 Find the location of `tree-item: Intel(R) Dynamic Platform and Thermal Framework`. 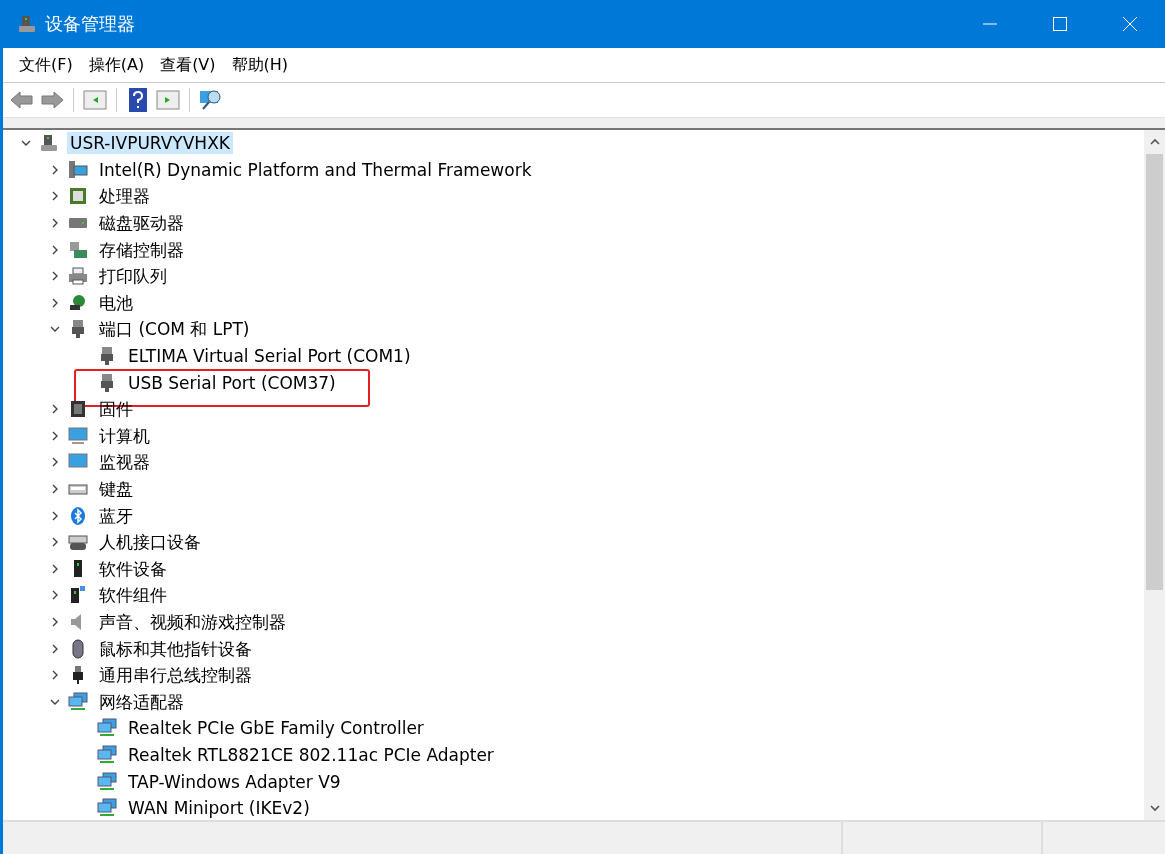

tree-item: Intel(R) Dynamic Platform and Thermal Framework is located at coordinates (315, 169).